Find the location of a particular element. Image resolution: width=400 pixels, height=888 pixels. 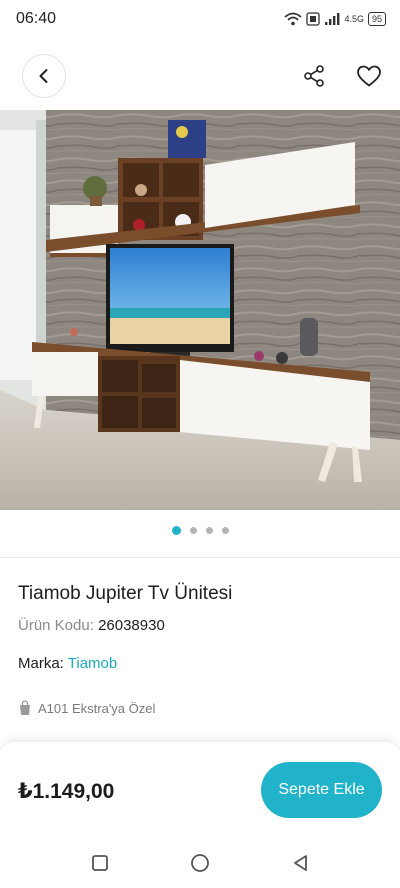

battery-level: 95 is located at coordinates (376, 19).